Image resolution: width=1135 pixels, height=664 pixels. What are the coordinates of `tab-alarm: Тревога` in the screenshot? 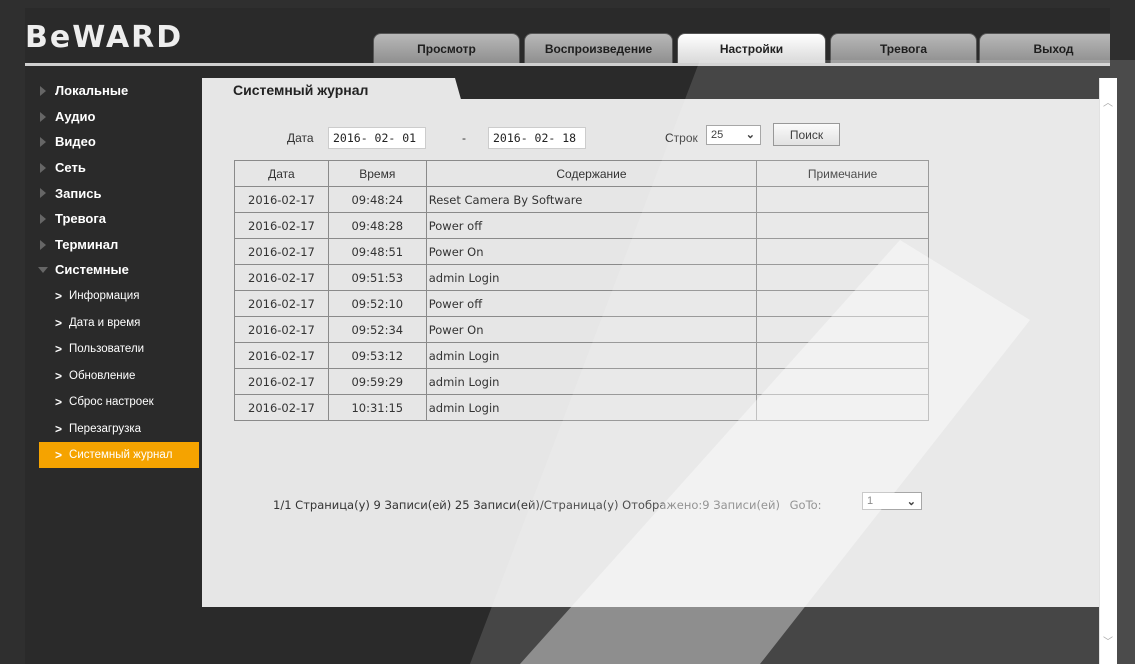 It's located at (903, 48).